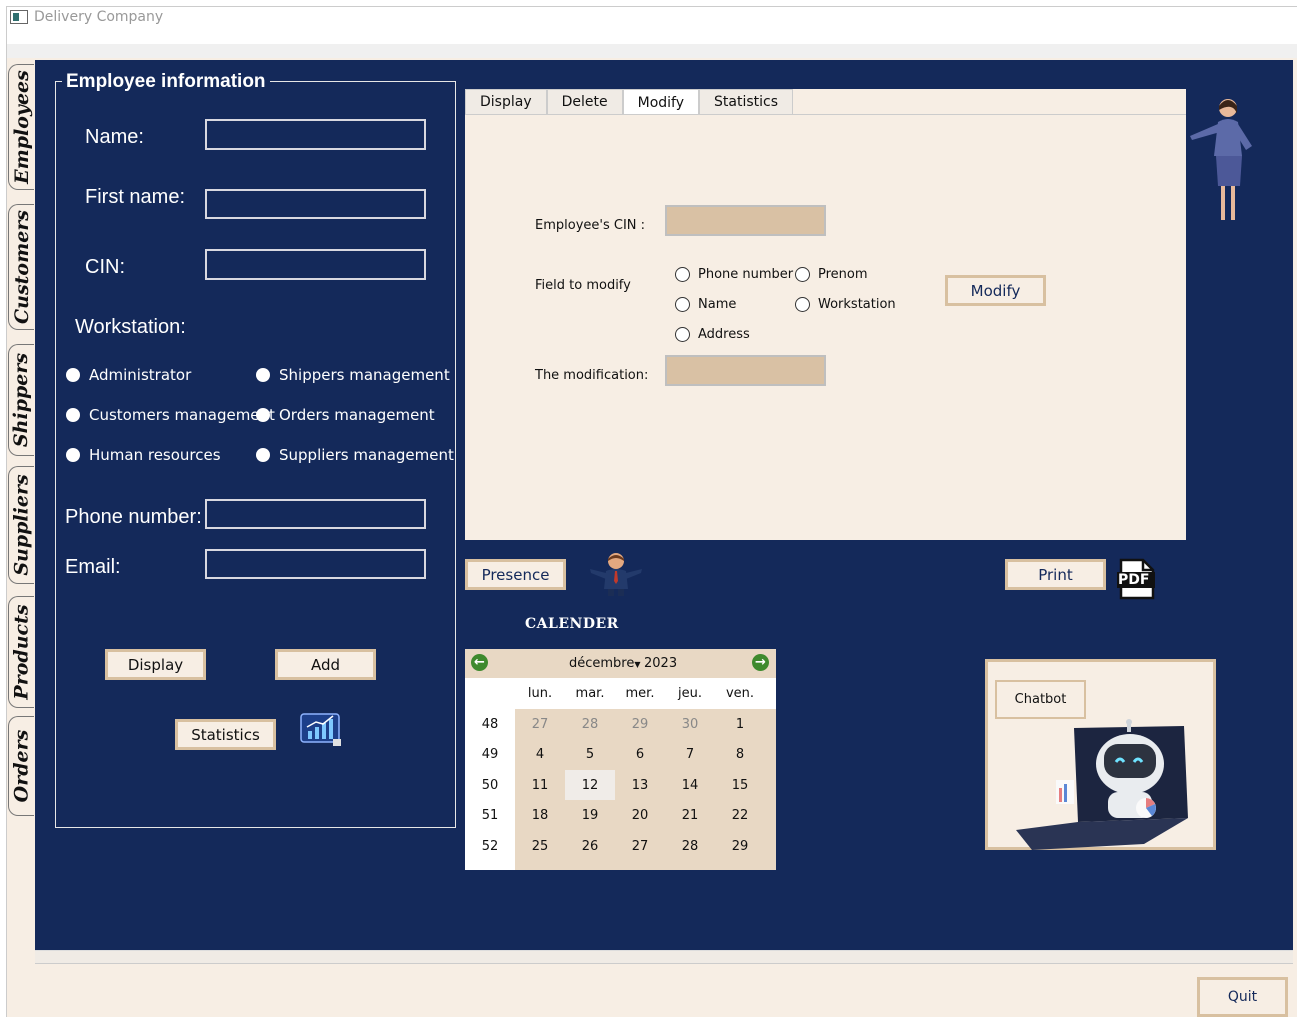  Describe the element at coordinates (1102, 784) in the screenshot. I see `robot-laptop-illustration` at that location.